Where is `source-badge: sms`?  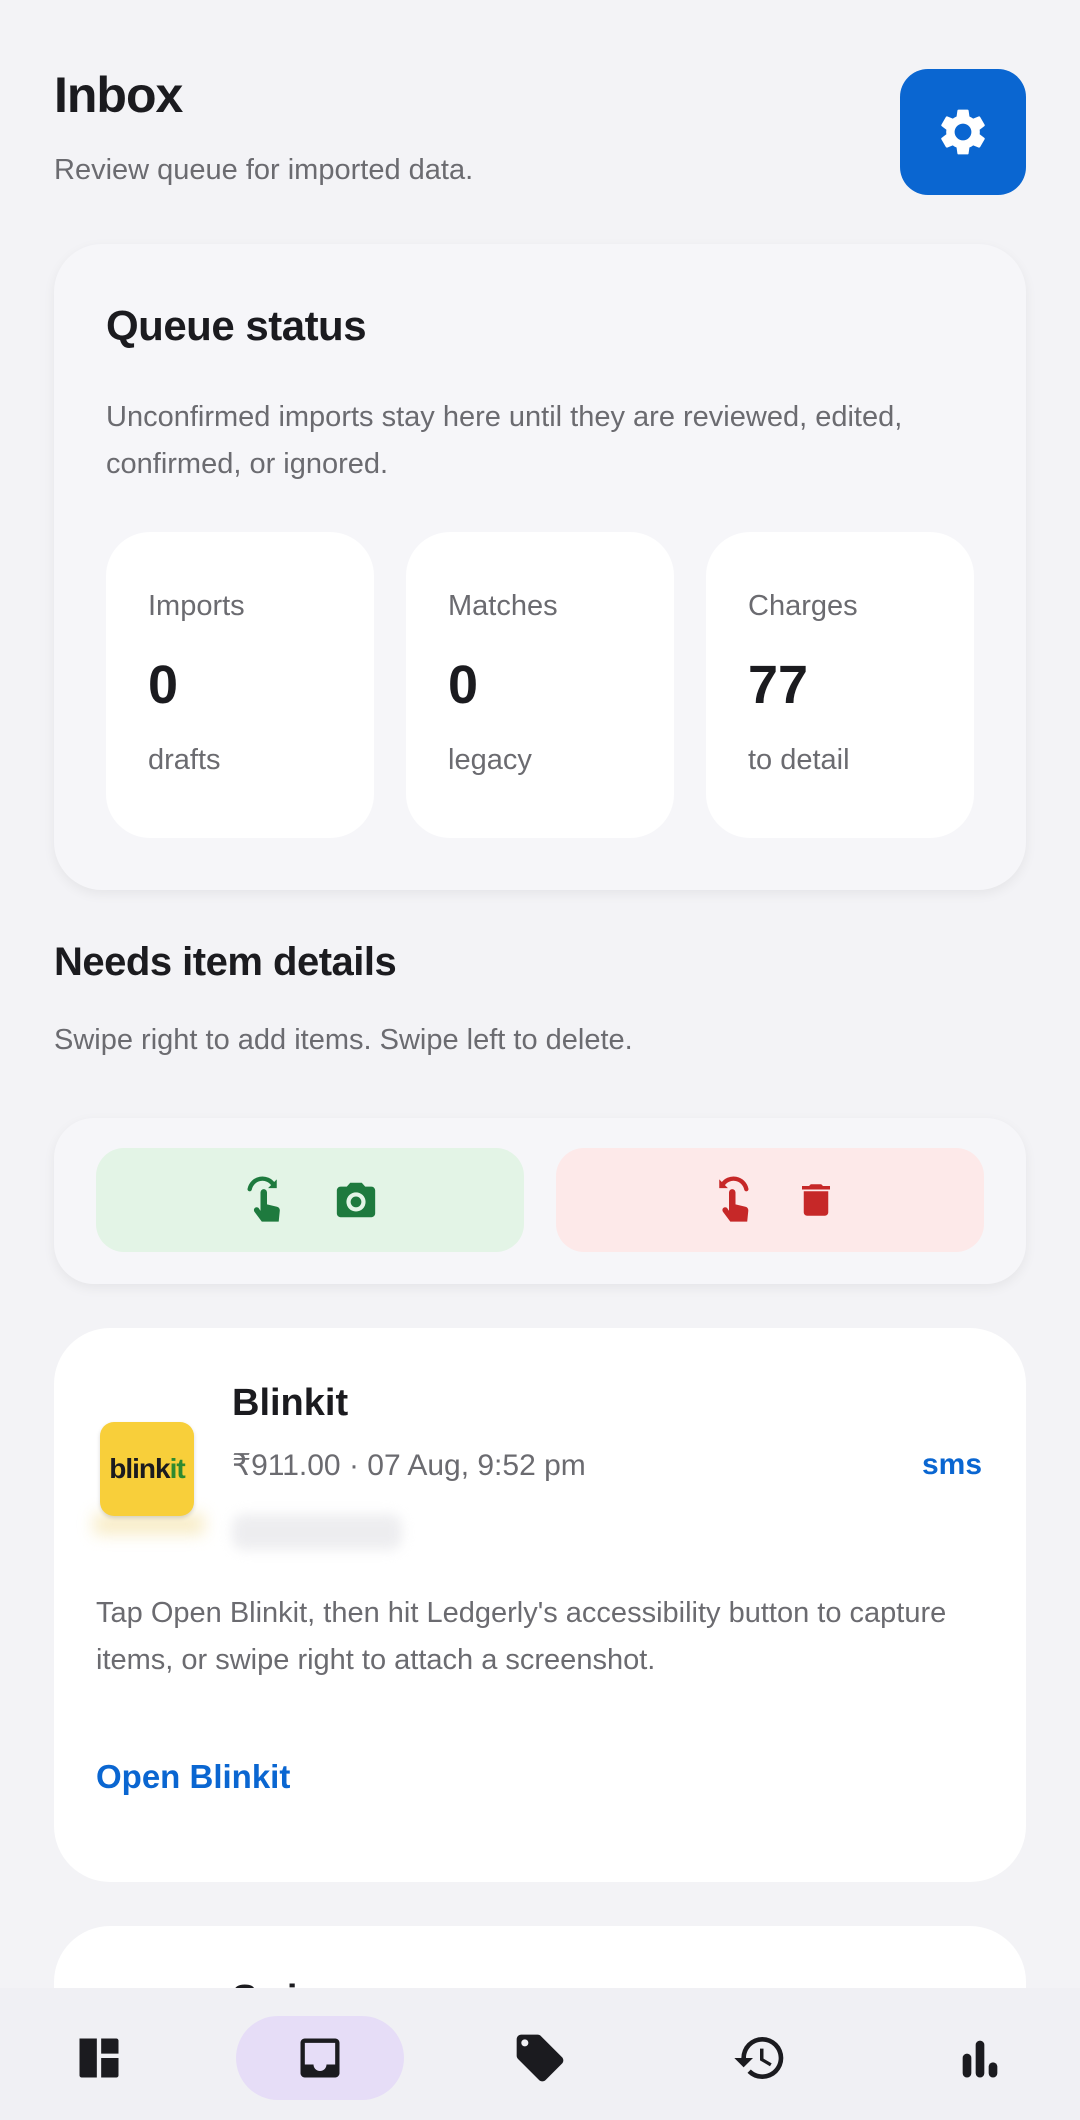
source-badge: sms is located at coordinates (951, 1464).